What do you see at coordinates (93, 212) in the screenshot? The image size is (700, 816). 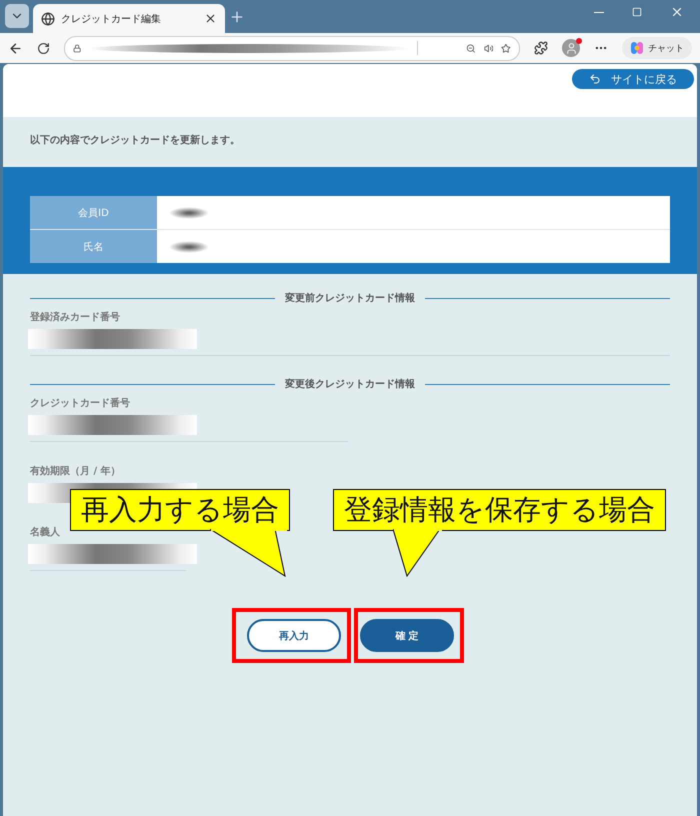 I see `table-label: 会員ID` at bounding box center [93, 212].